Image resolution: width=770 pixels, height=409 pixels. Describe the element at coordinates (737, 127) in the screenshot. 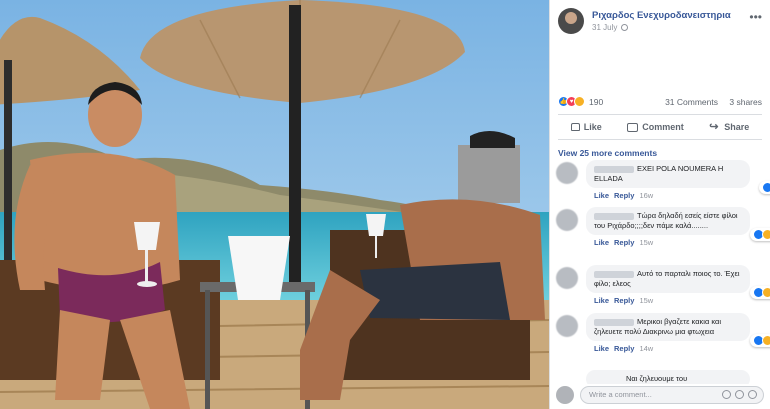

I see `share-label: Share` at that location.